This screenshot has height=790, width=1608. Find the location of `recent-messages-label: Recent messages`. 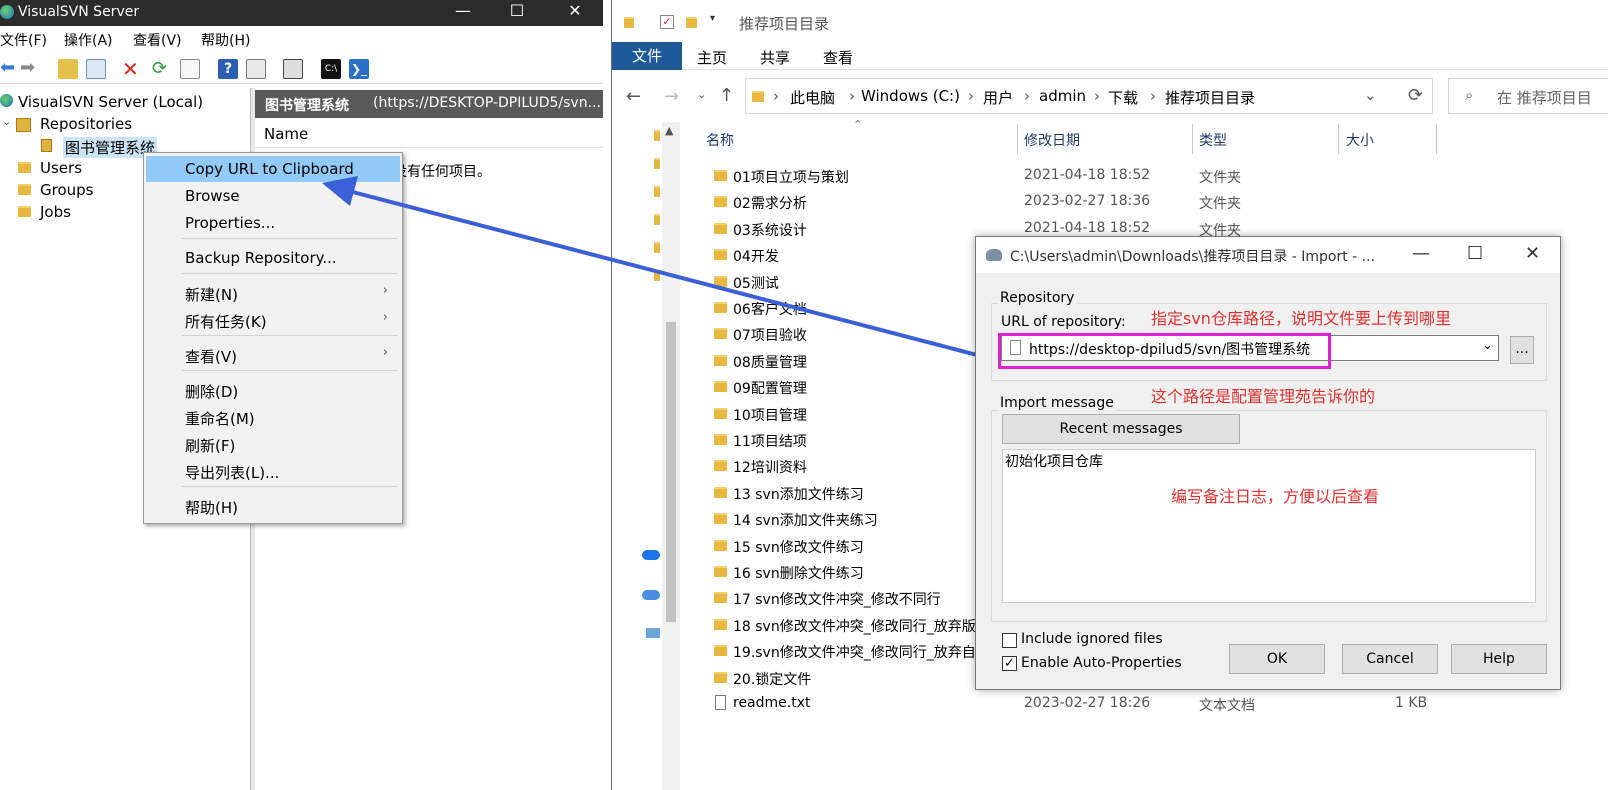

recent-messages-label: Recent messages is located at coordinates (1121, 429).